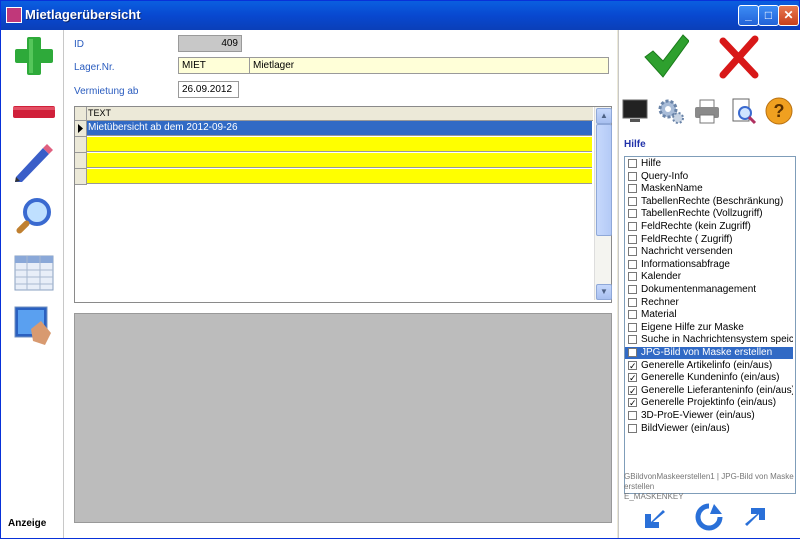 The height and width of the screenshot is (539, 800). Describe the element at coordinates (34, 273) in the screenshot. I see `table-icon` at that location.